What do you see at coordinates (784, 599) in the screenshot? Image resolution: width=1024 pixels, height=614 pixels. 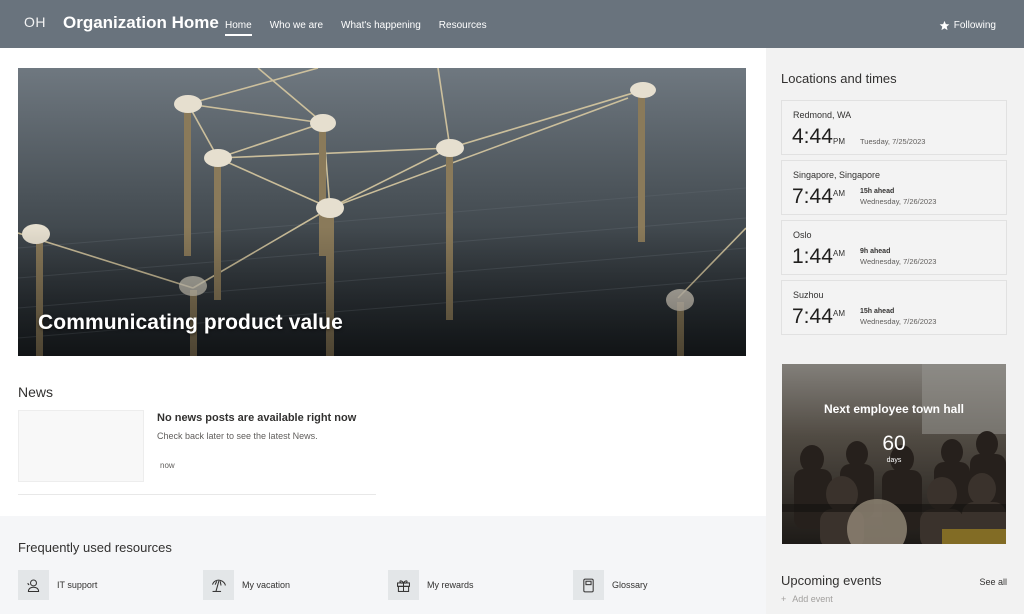 I see `plus-icon: +` at bounding box center [784, 599].